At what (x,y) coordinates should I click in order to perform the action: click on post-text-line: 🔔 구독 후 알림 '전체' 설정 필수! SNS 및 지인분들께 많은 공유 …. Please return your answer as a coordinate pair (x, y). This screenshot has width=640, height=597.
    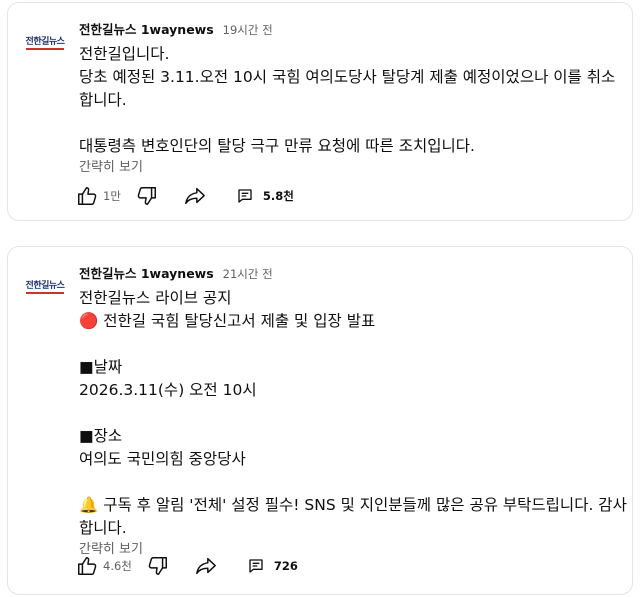
    Looking at the image, I should click on (353, 505).